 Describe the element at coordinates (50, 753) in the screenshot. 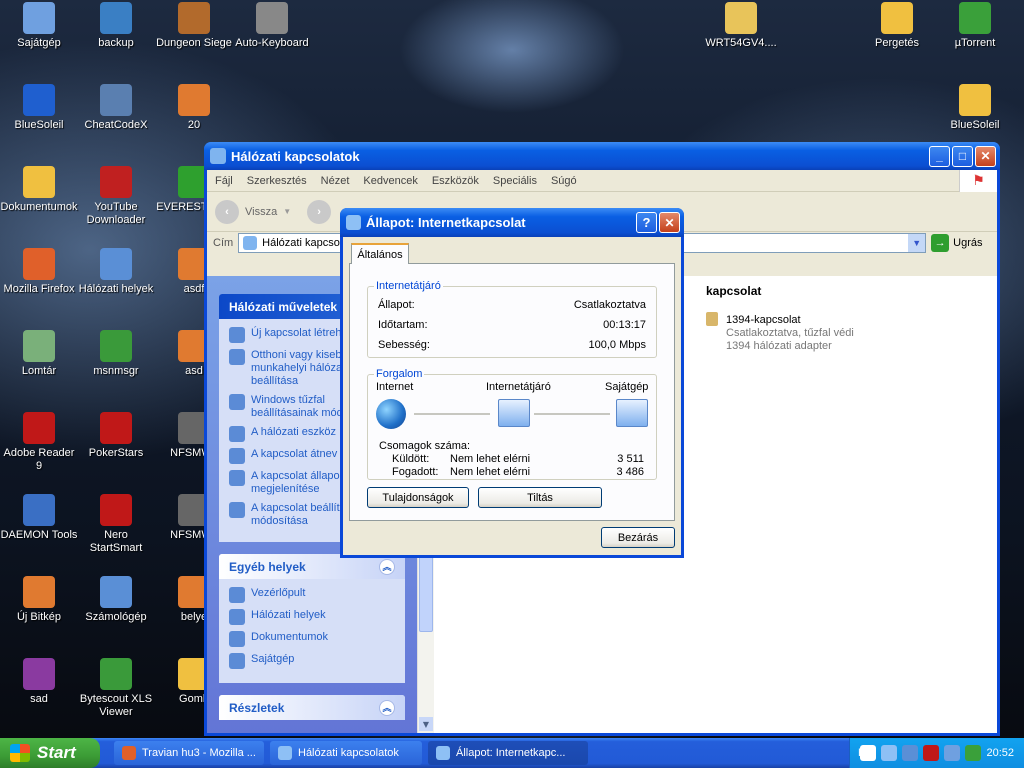

I see `start-button: Start` at that location.